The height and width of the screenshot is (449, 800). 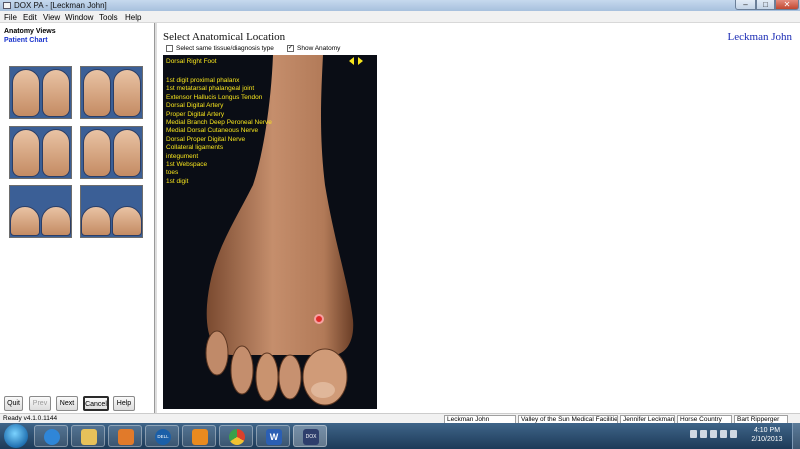 I want to click on prev-button: Prev, so click(x=40, y=403).